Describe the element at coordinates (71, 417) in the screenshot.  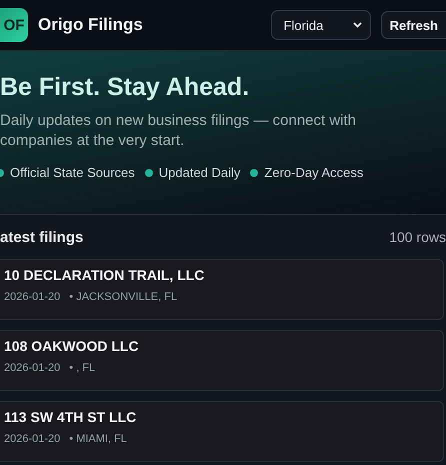
I see `company-name: 113 SW 4TH ST LLC` at that location.